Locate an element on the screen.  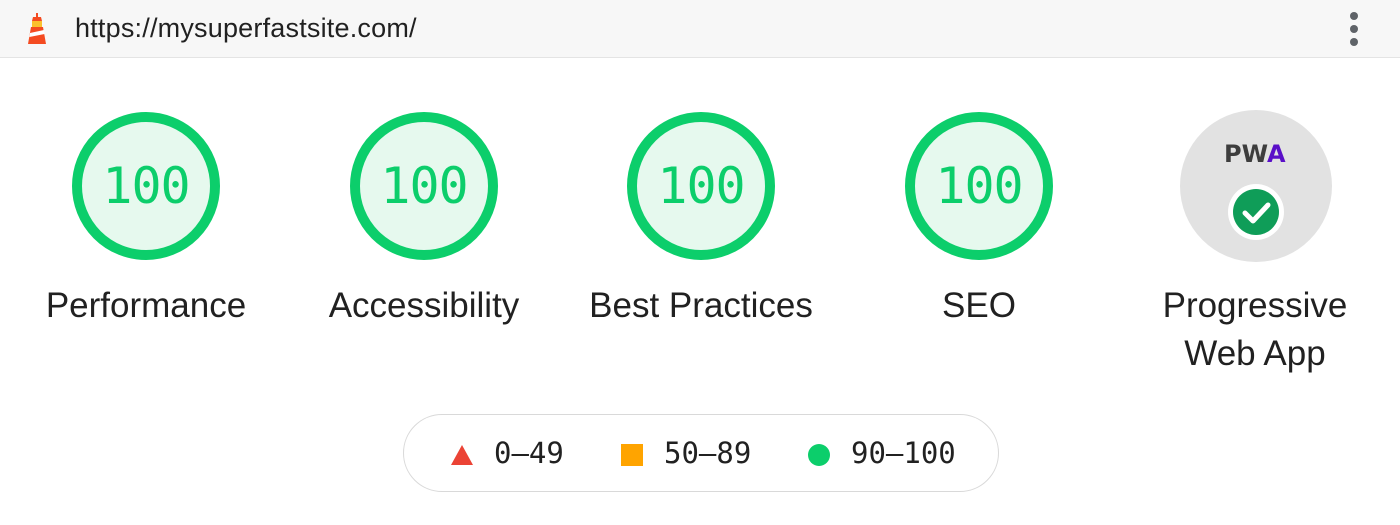
seo-score: 100 is located at coordinates (979, 186).